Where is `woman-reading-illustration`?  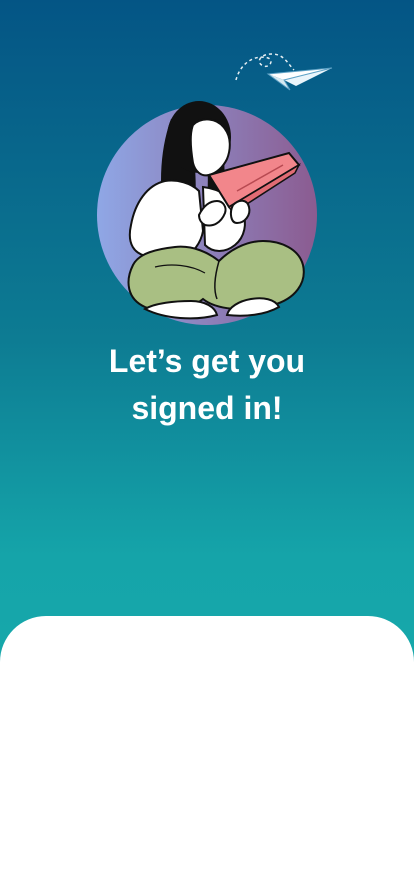
woman-reading-illustration is located at coordinates (207, 213).